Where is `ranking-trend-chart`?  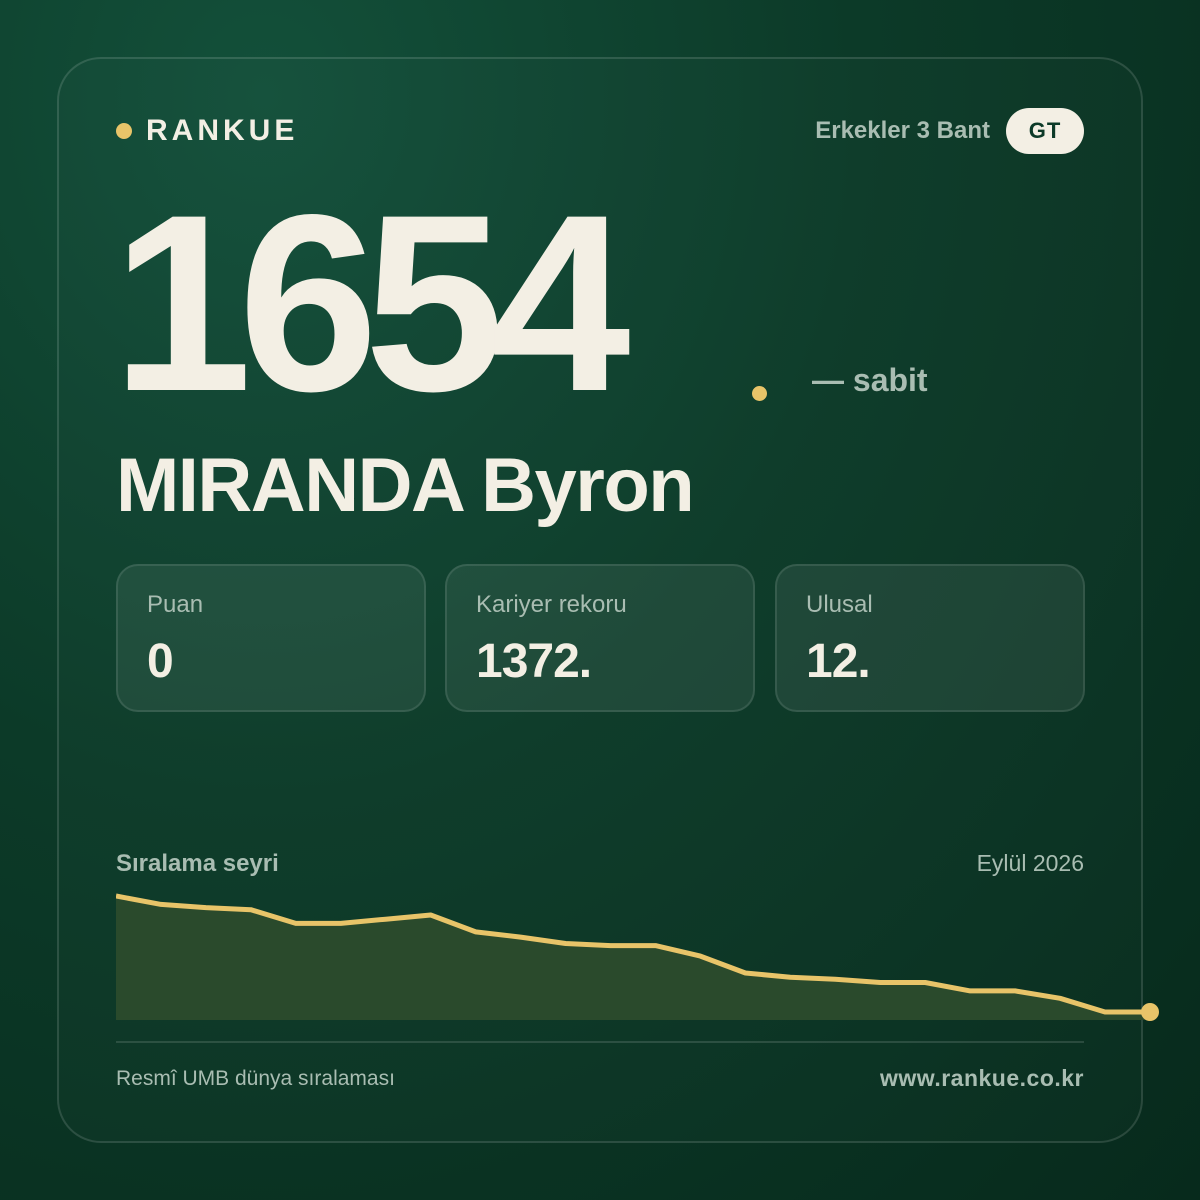 ranking-trend-chart is located at coordinates (637, 957).